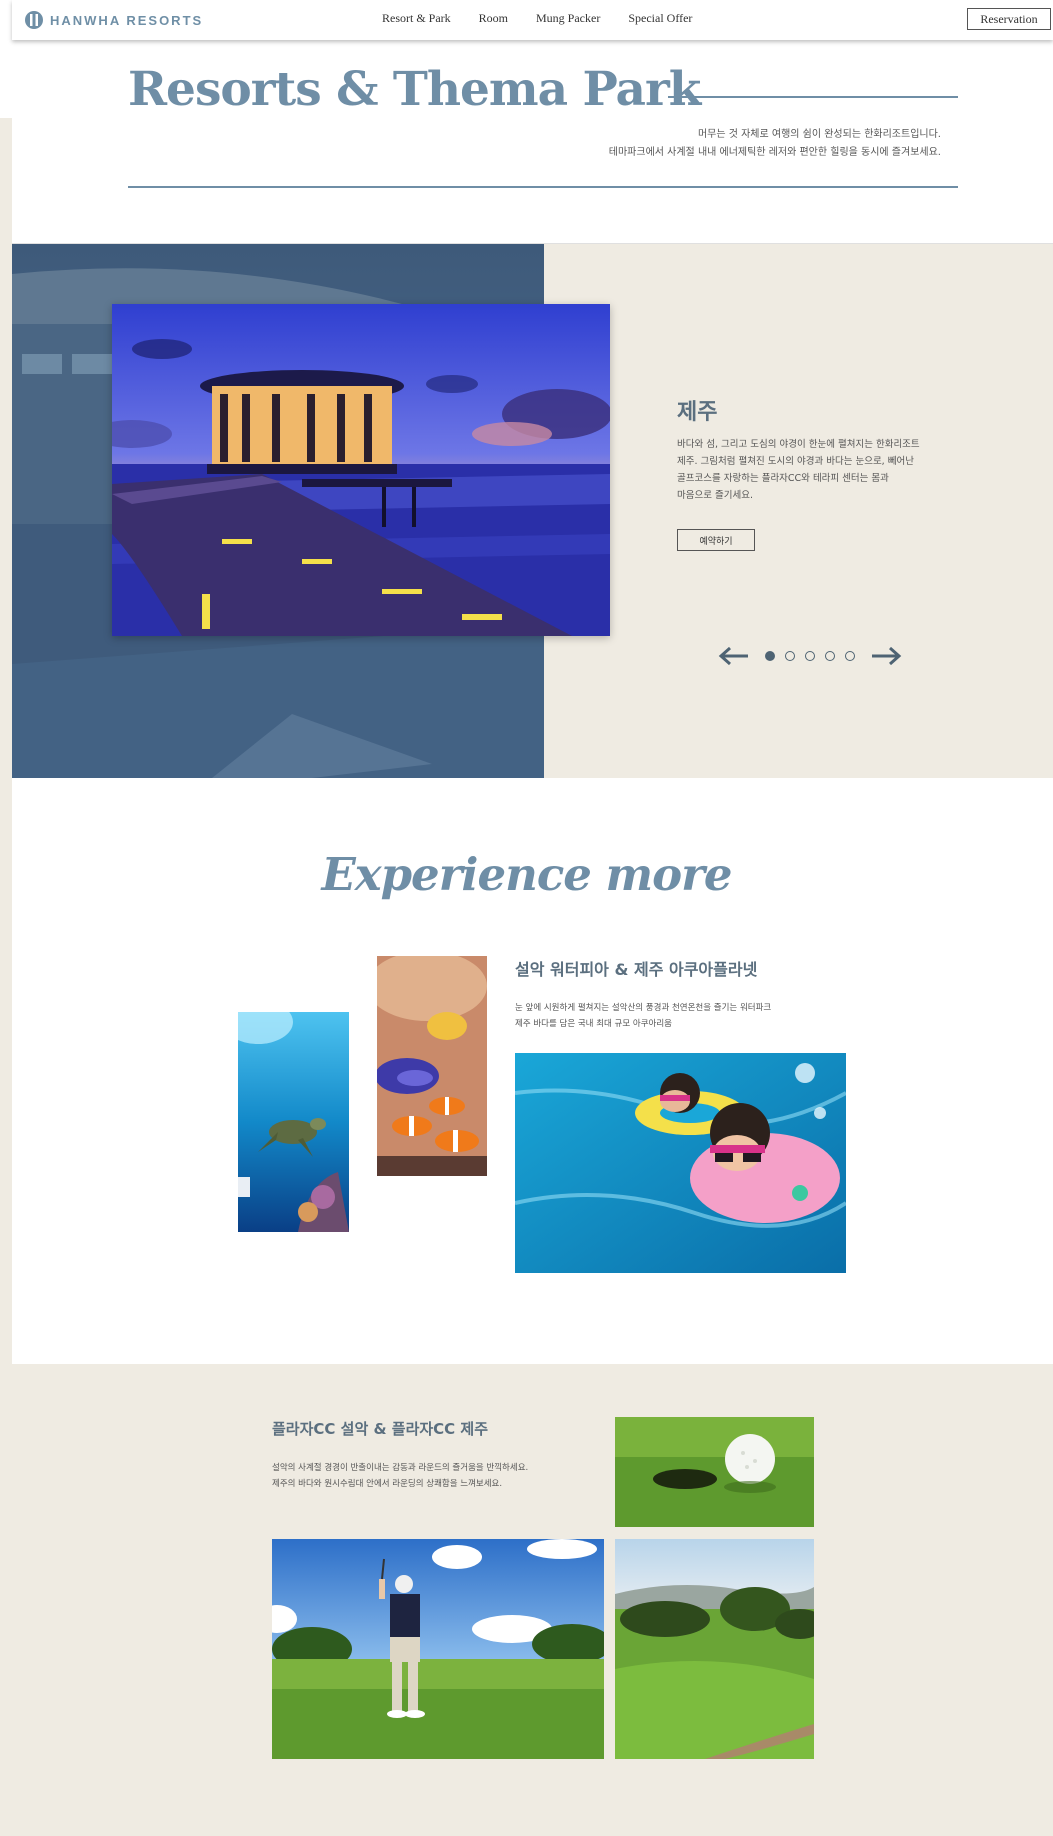  Describe the element at coordinates (361, 470) in the screenshot. I see `jeju-resort-image` at that location.